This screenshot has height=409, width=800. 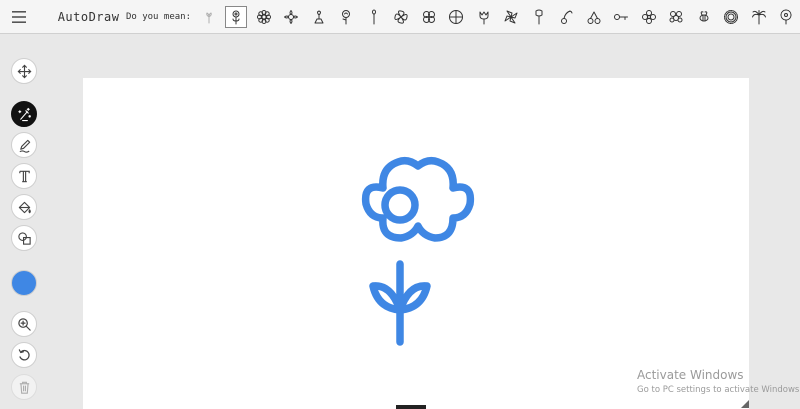 I want to click on autodraw-tool-button, so click(x=24, y=114).